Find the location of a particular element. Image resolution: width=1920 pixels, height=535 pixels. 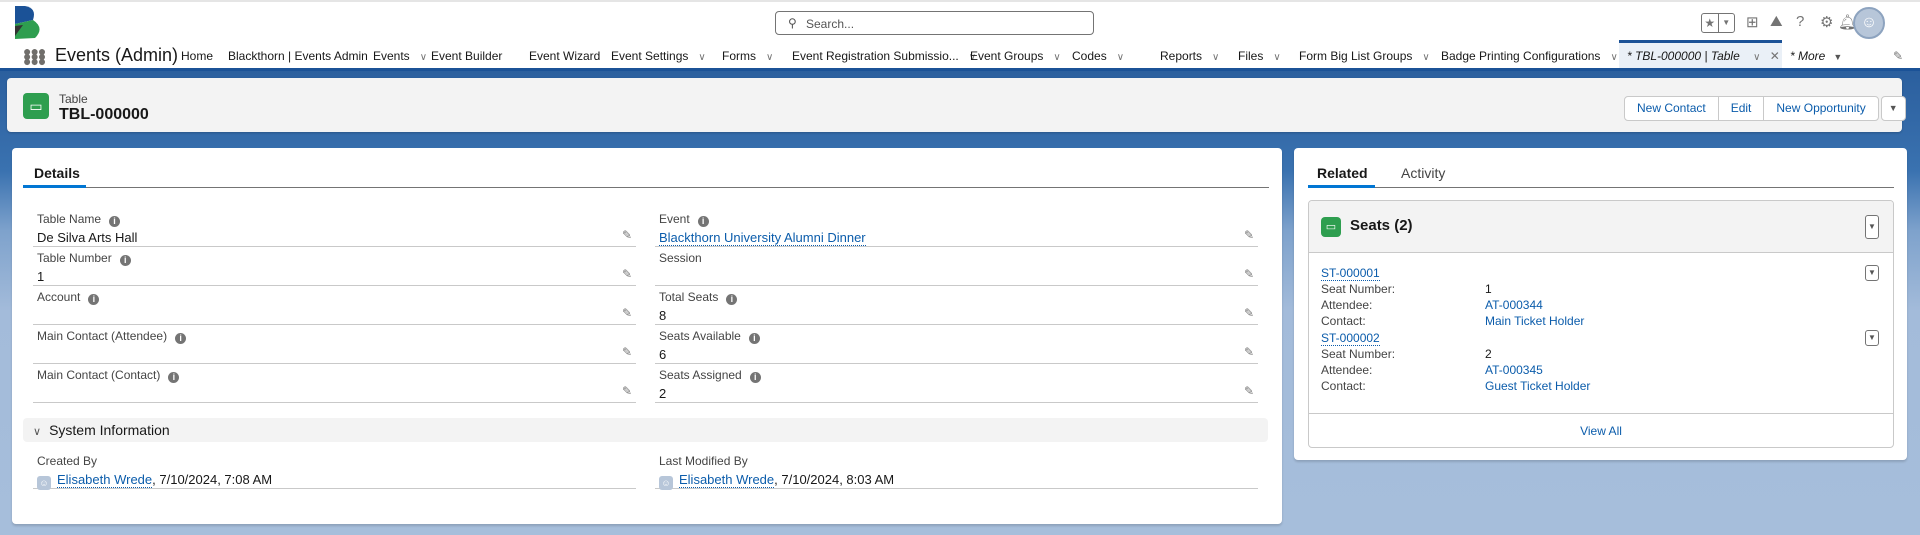

created-by-user-link: Elisabeth Wrede is located at coordinates (105, 480).